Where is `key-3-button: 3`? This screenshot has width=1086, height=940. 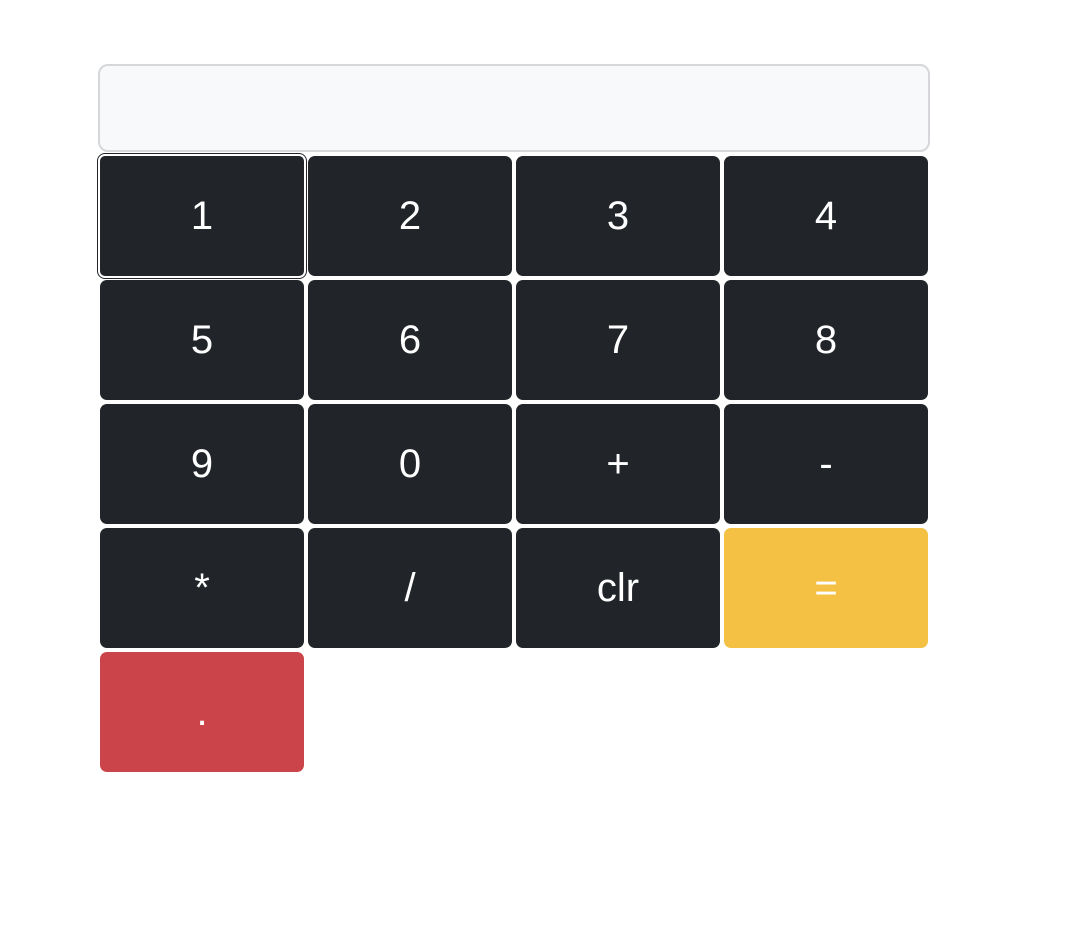 key-3-button: 3 is located at coordinates (618, 216).